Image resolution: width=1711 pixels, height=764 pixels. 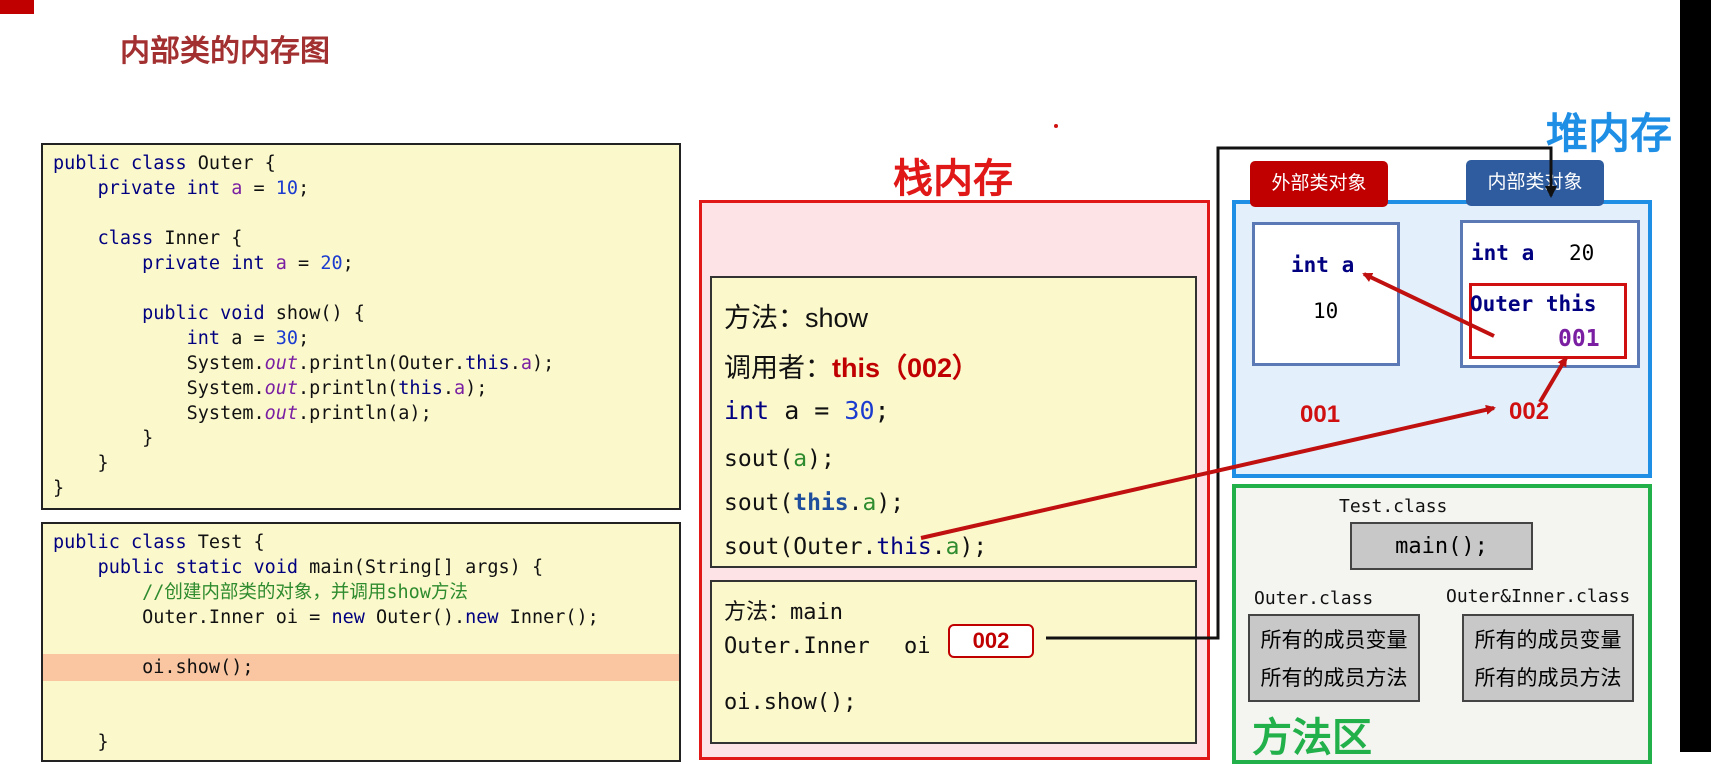 What do you see at coordinates (1428, 305) in the screenshot?
I see `outer-this-arrow` at bounding box center [1428, 305].